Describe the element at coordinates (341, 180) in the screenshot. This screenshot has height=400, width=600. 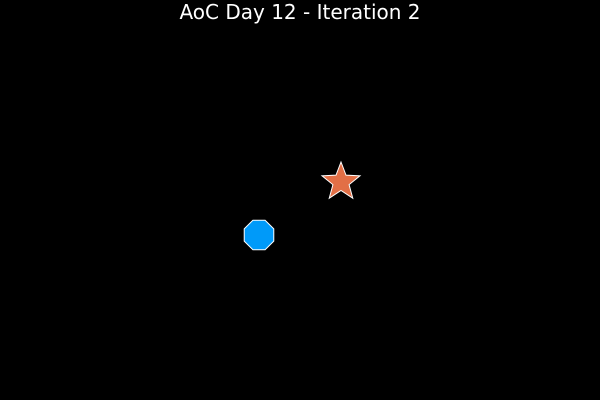
I see `scatter-point-star` at that location.